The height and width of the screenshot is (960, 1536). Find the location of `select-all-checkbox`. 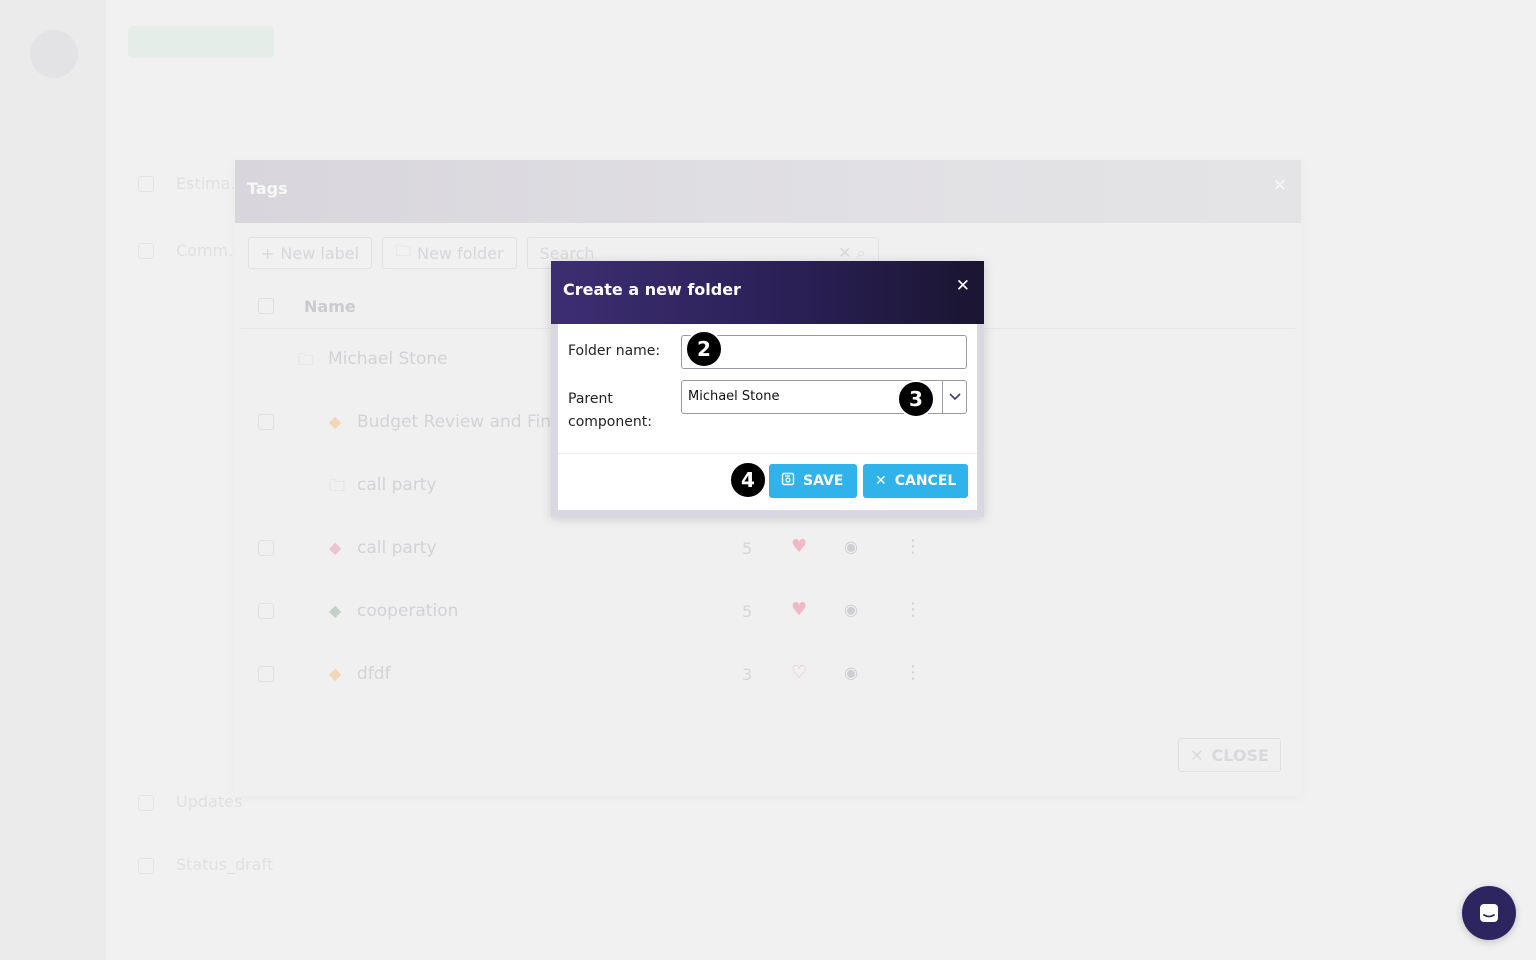

select-all-checkbox is located at coordinates (266, 306).